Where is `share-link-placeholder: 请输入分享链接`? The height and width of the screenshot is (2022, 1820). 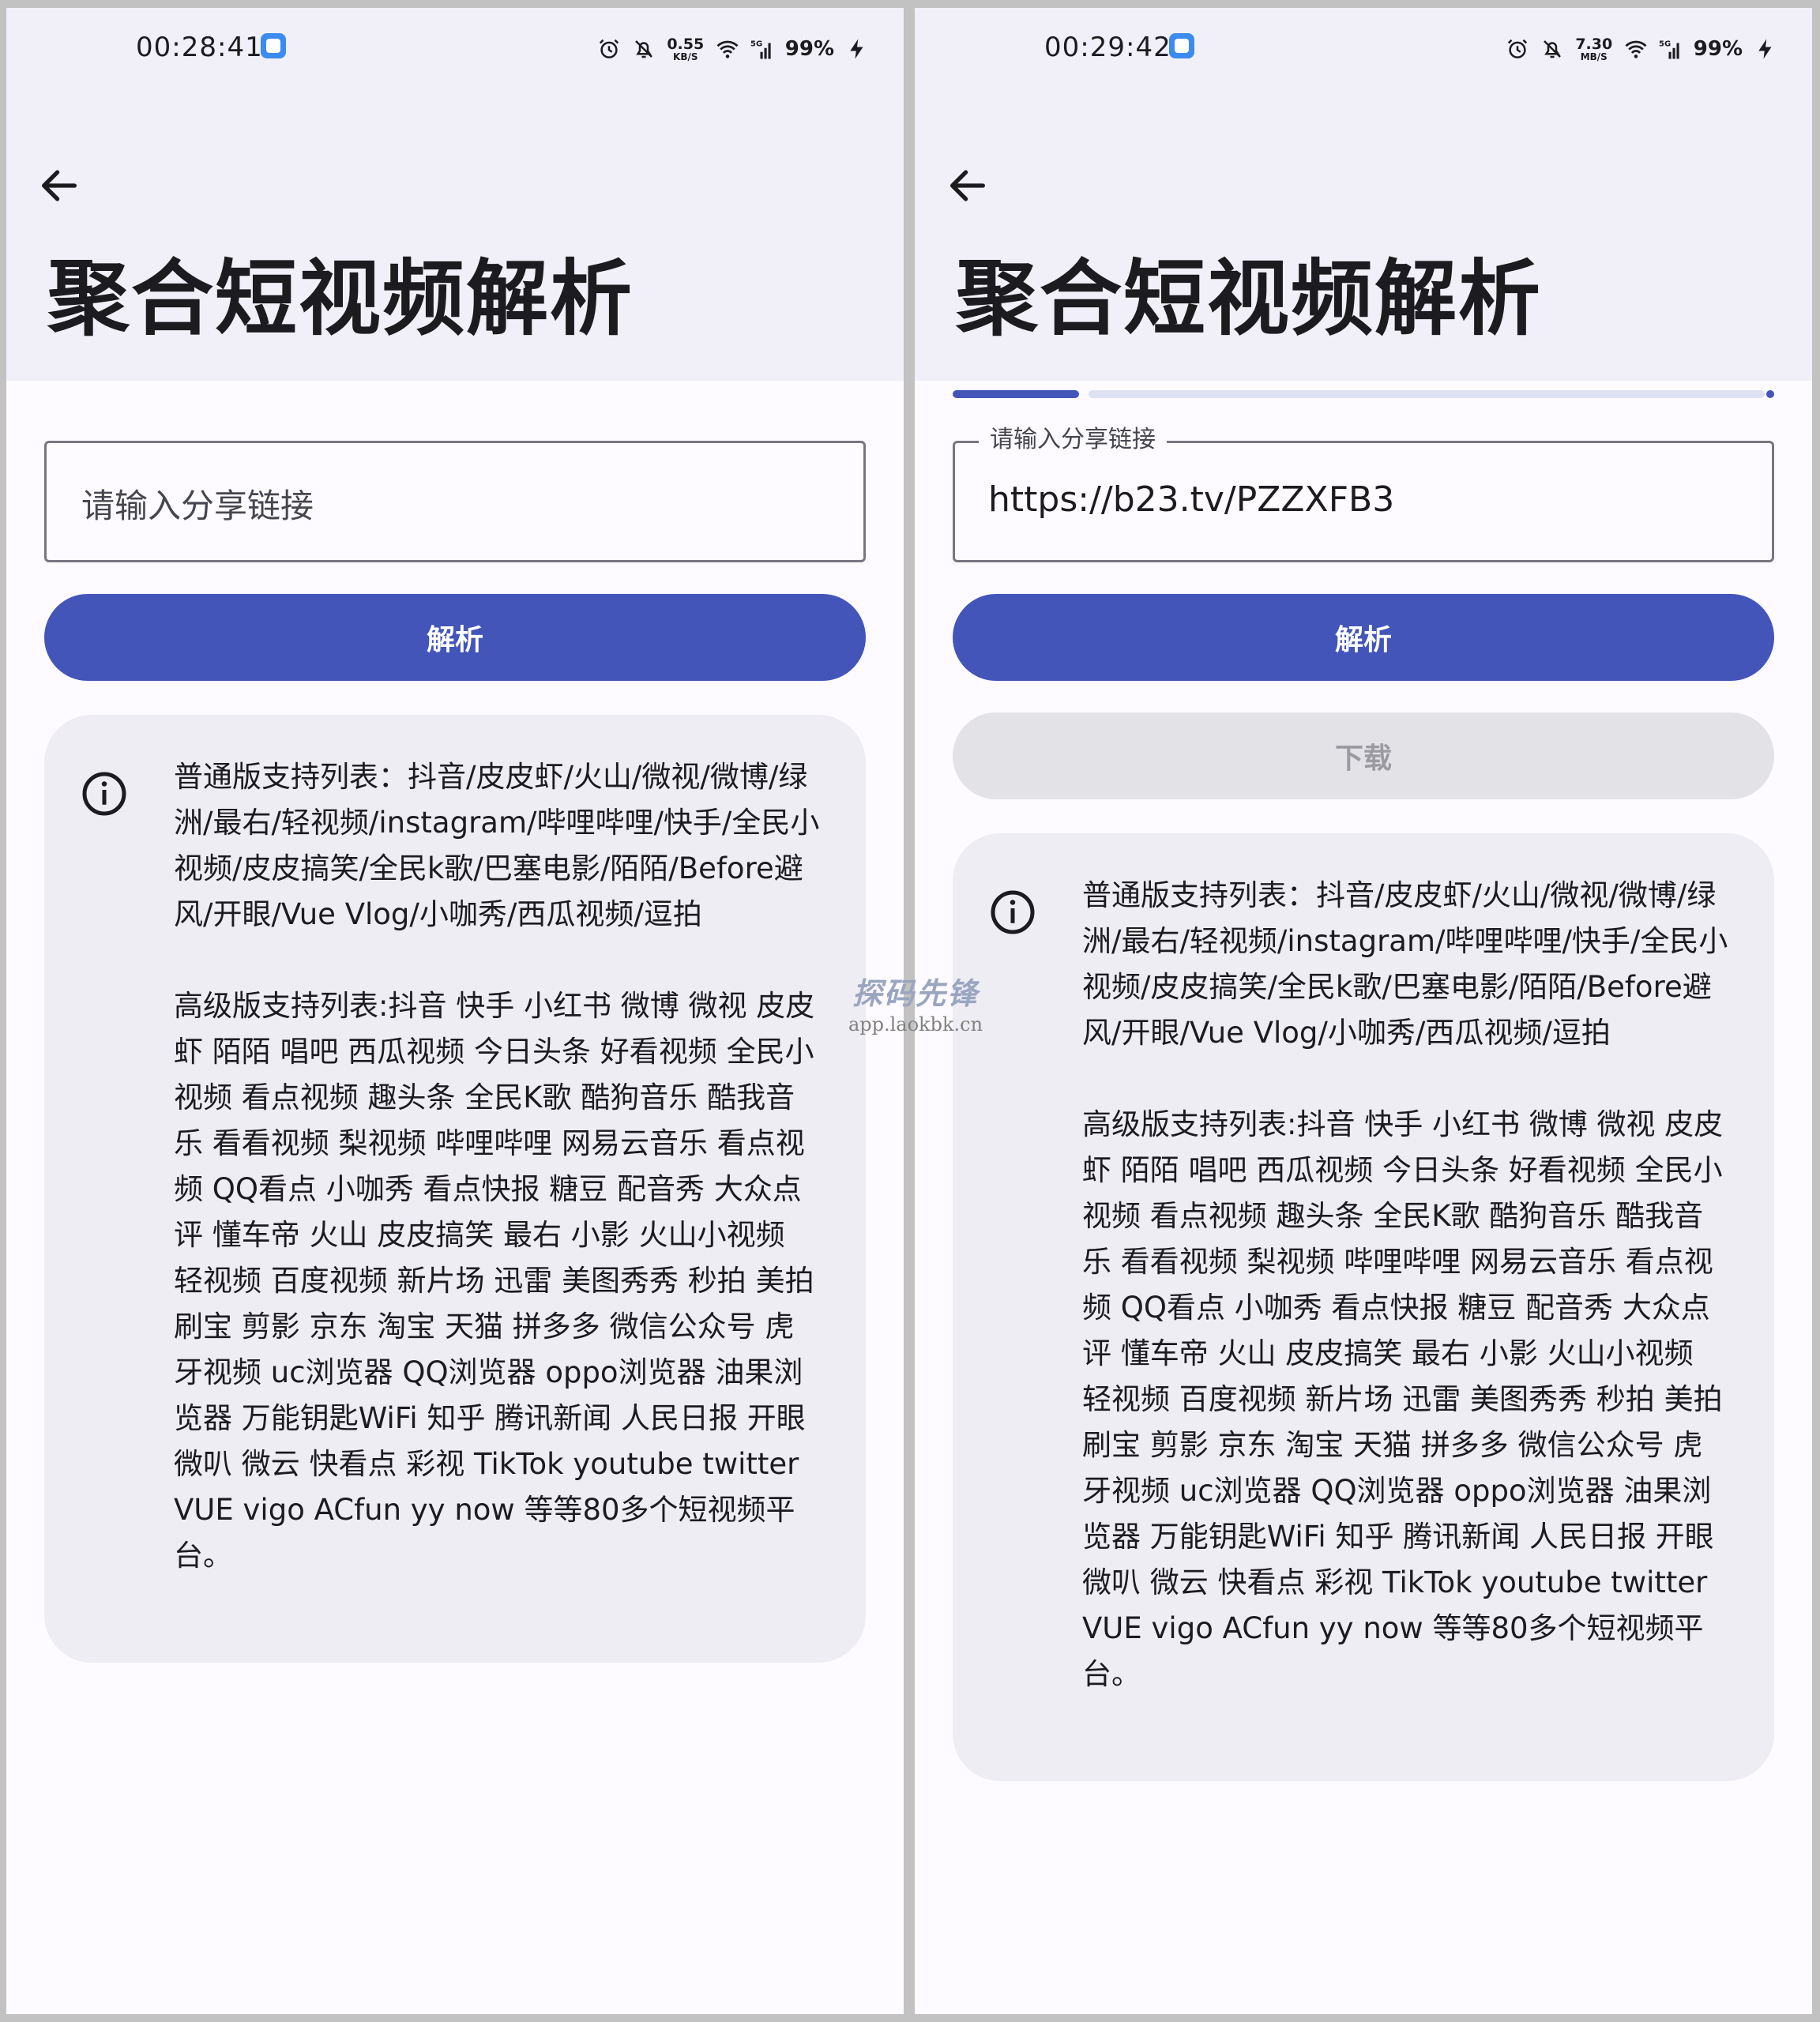 share-link-placeholder: 请输入分享链接 is located at coordinates (197, 506).